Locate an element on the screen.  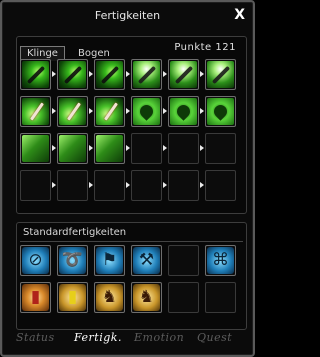
red-book-icon: ▮ is located at coordinates (35, 297).